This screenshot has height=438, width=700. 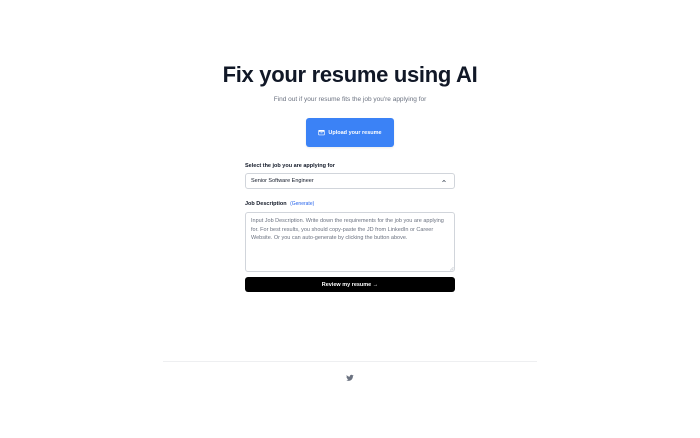 What do you see at coordinates (266, 204) in the screenshot?
I see `job-description-label-text: Job Description` at bounding box center [266, 204].